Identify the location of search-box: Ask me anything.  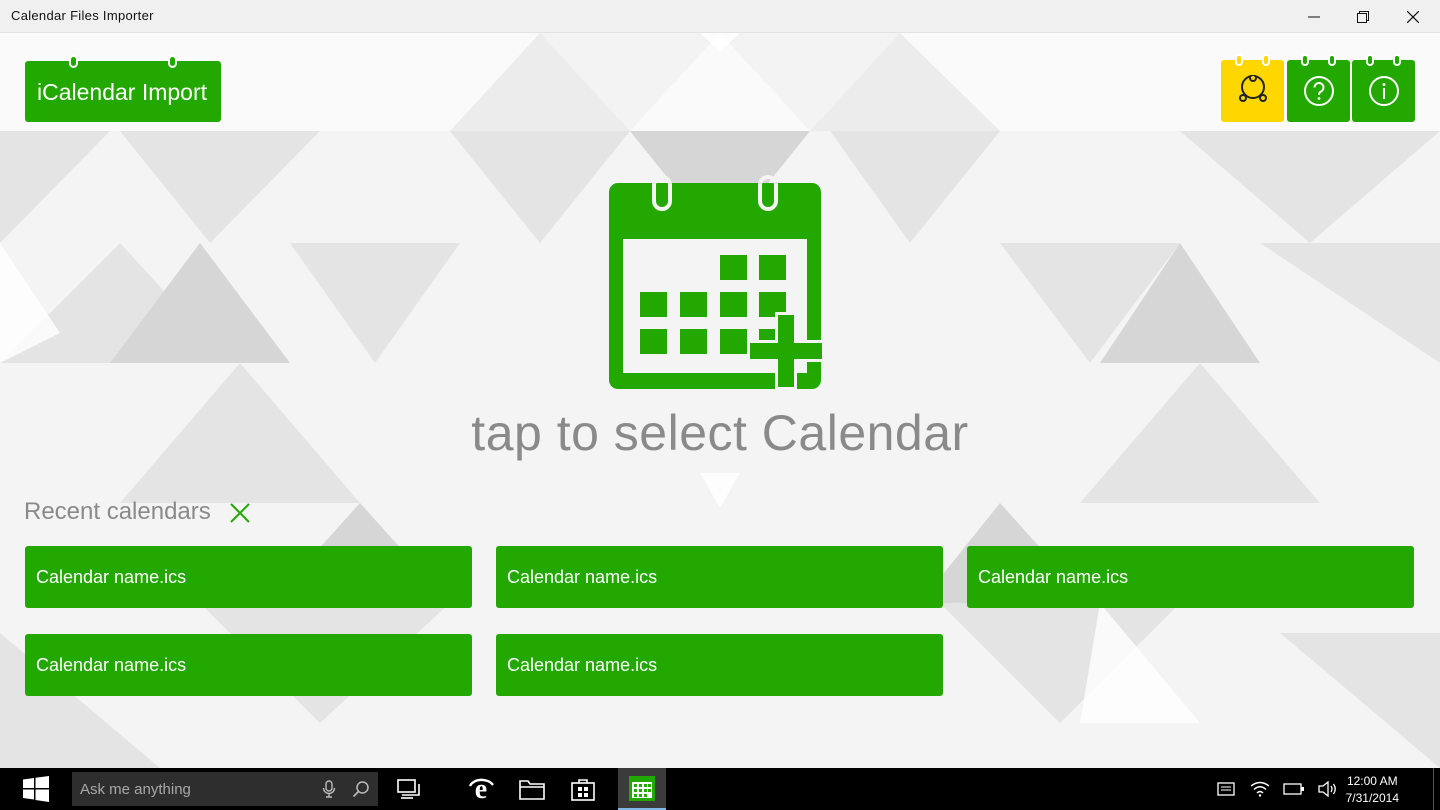
(225, 789).